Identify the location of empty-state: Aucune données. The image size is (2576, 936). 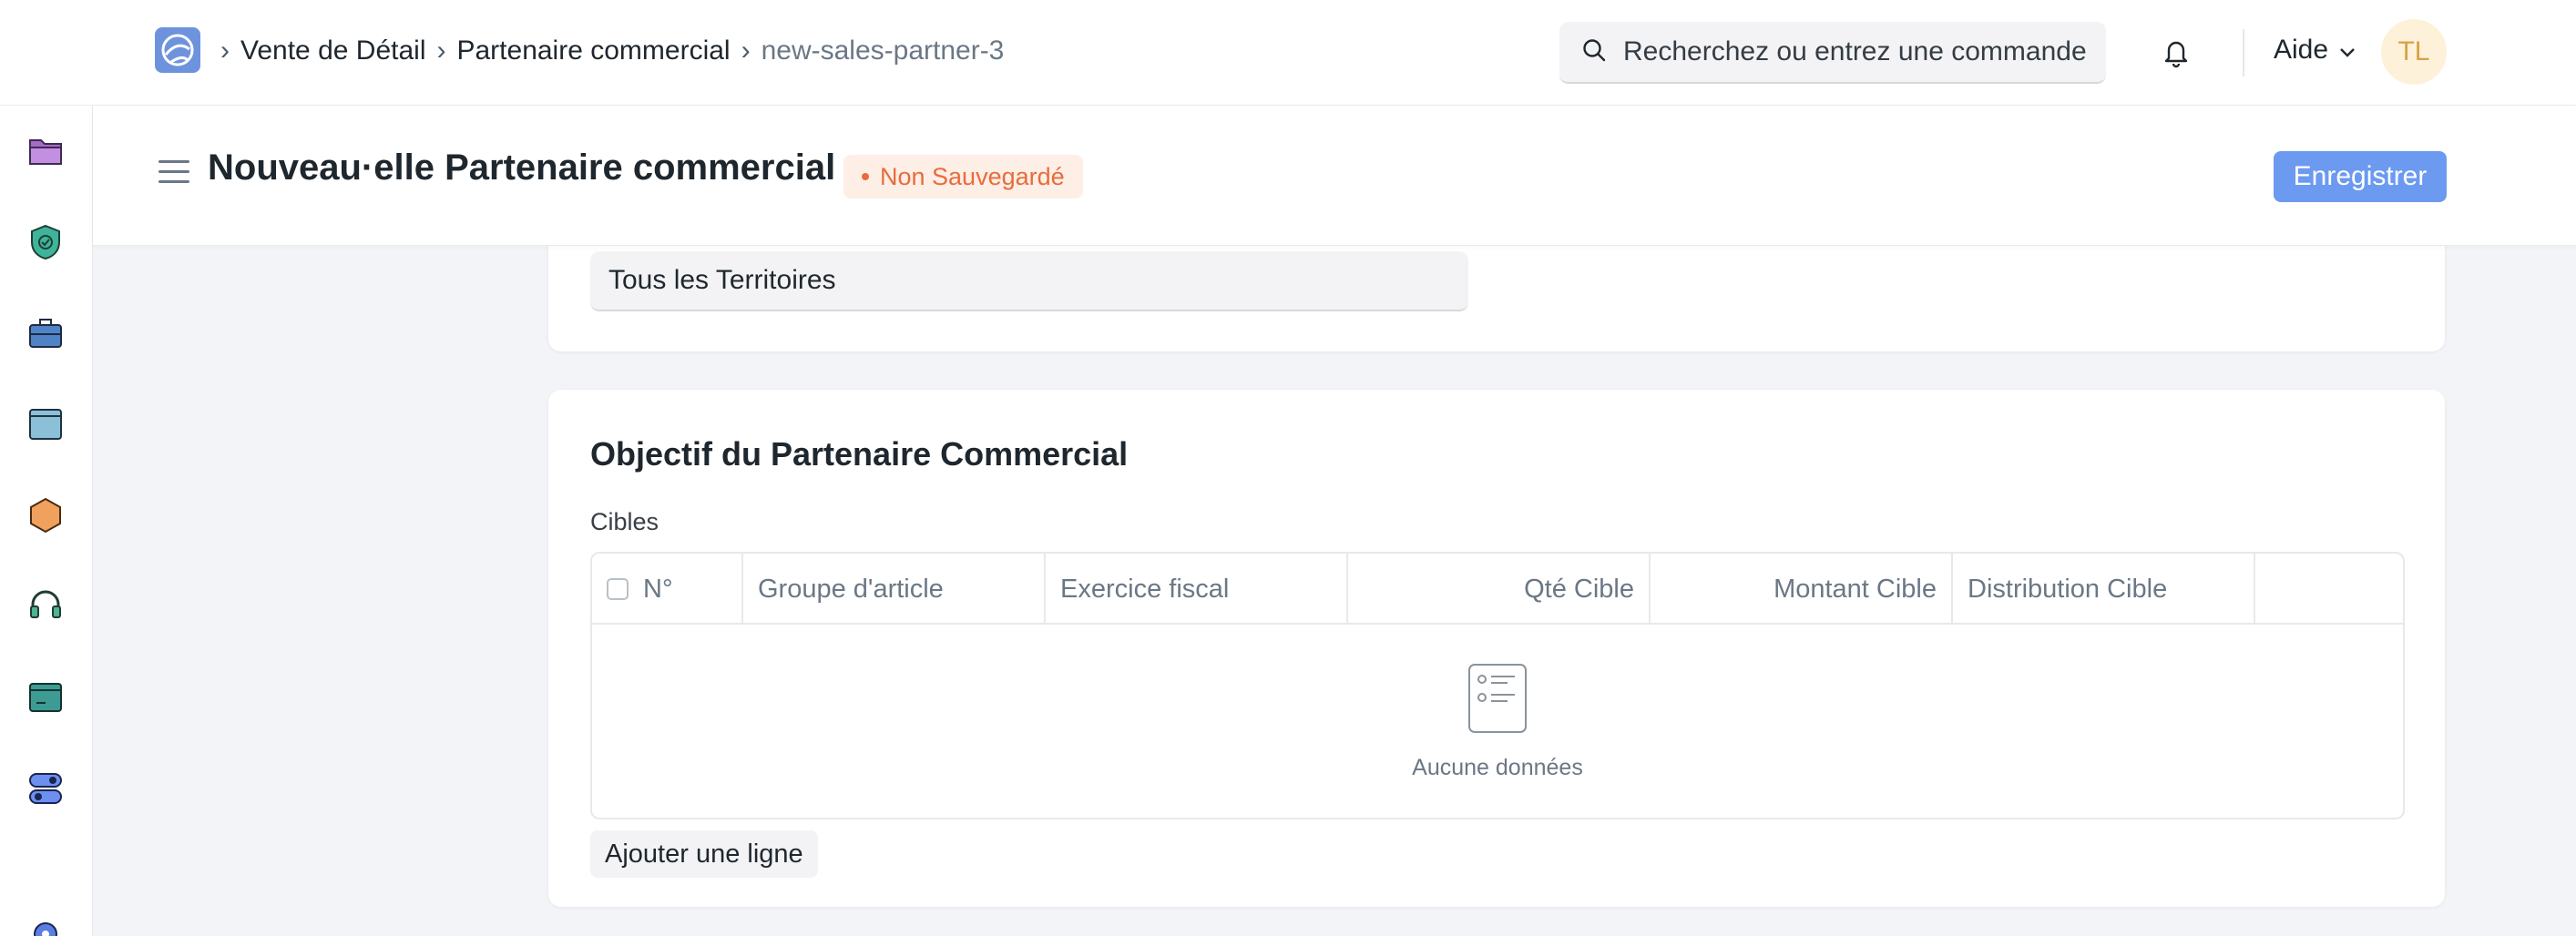
(1497, 722).